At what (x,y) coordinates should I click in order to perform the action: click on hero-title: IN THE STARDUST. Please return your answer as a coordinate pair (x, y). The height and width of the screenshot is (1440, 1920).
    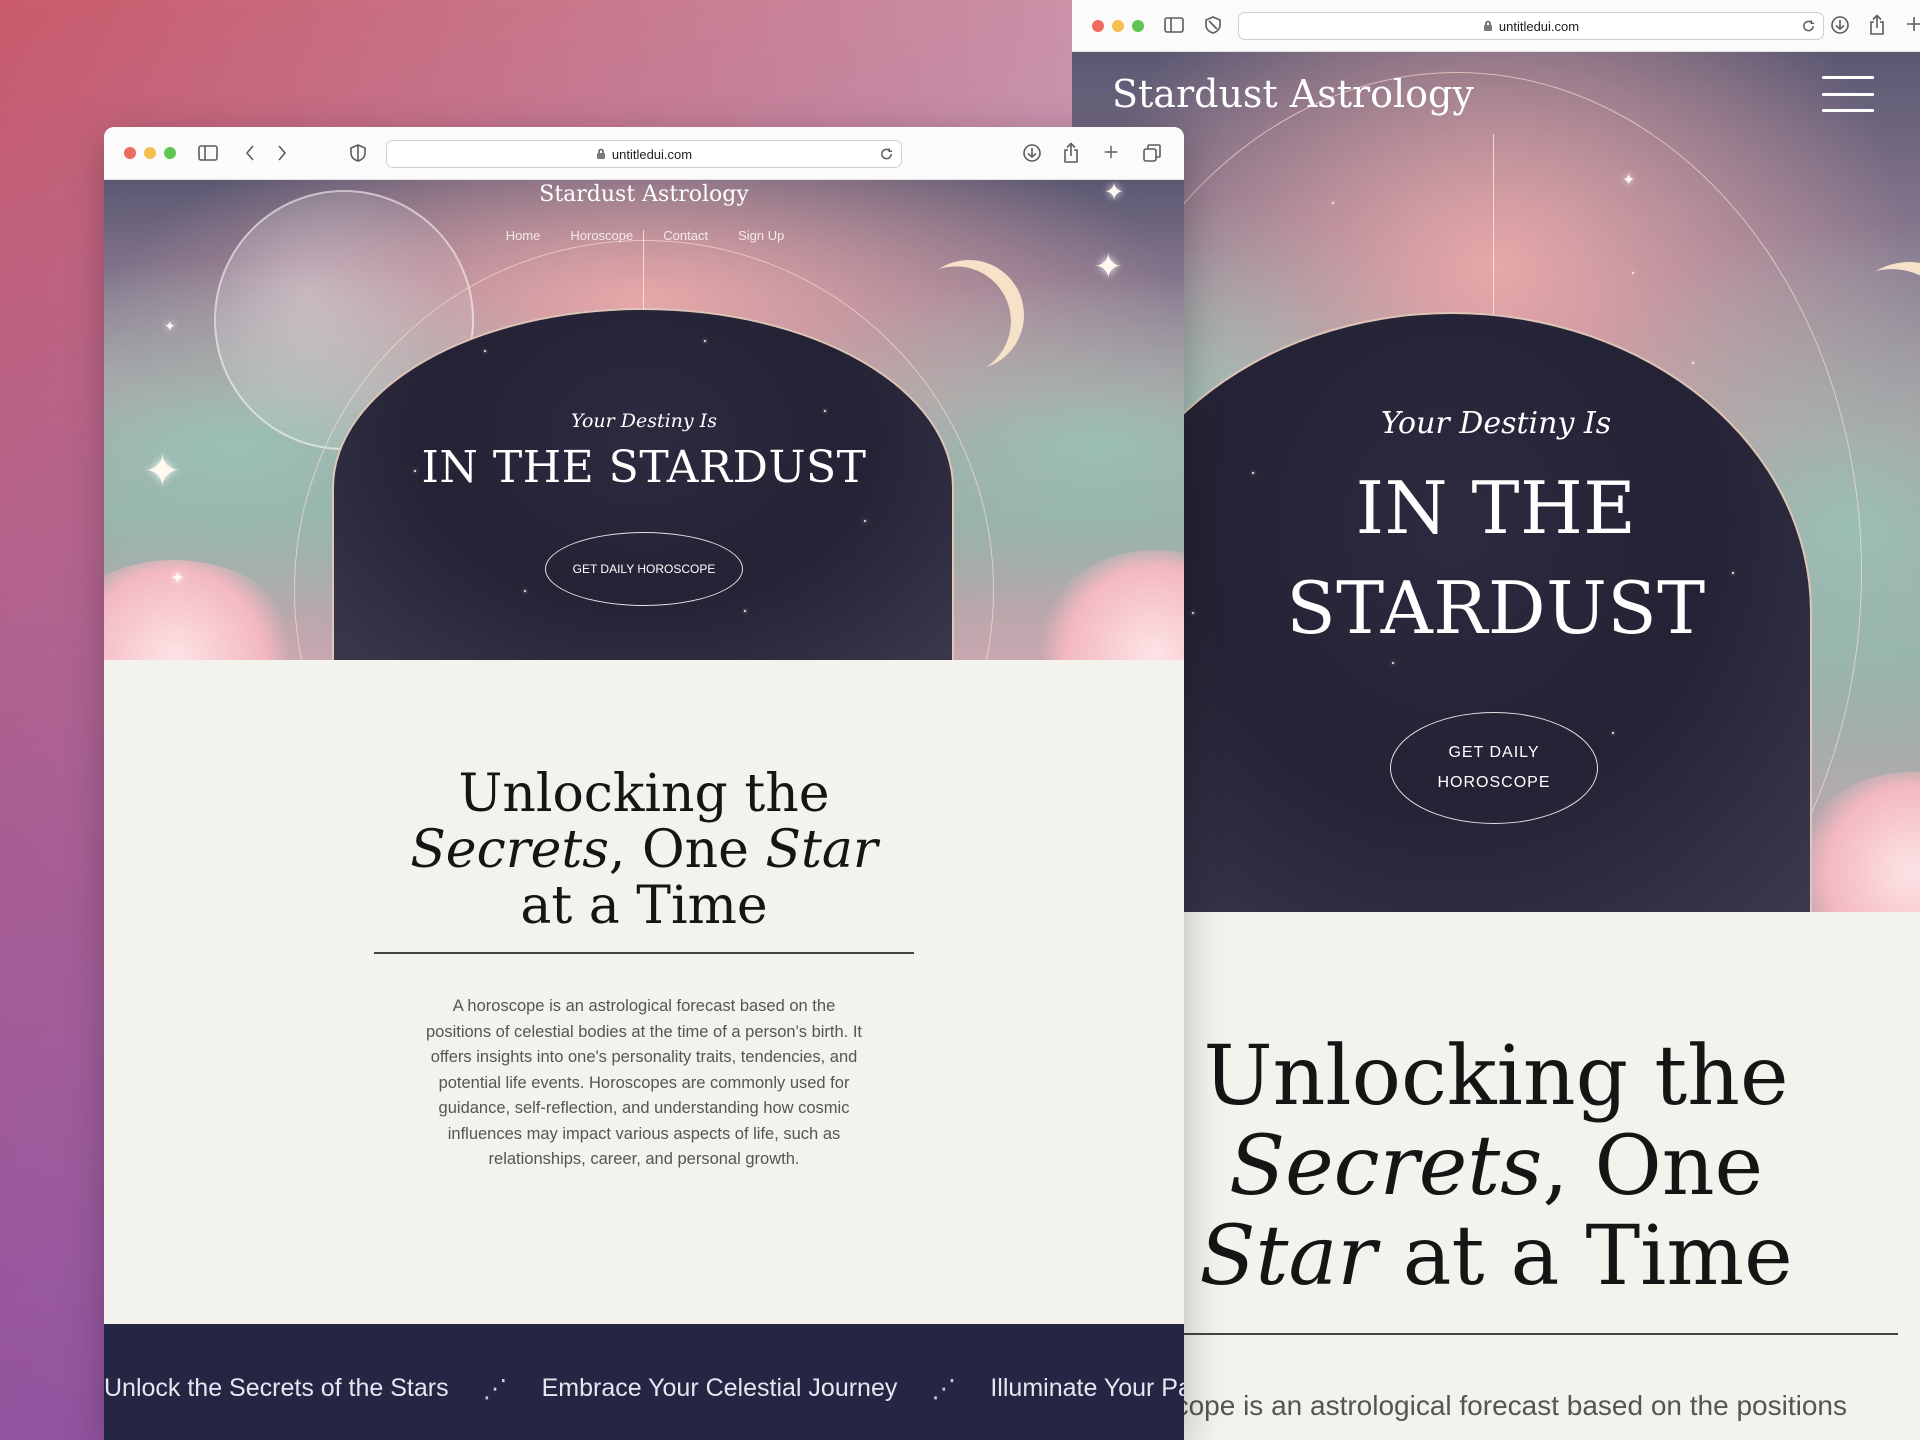
    Looking at the image, I should click on (644, 467).